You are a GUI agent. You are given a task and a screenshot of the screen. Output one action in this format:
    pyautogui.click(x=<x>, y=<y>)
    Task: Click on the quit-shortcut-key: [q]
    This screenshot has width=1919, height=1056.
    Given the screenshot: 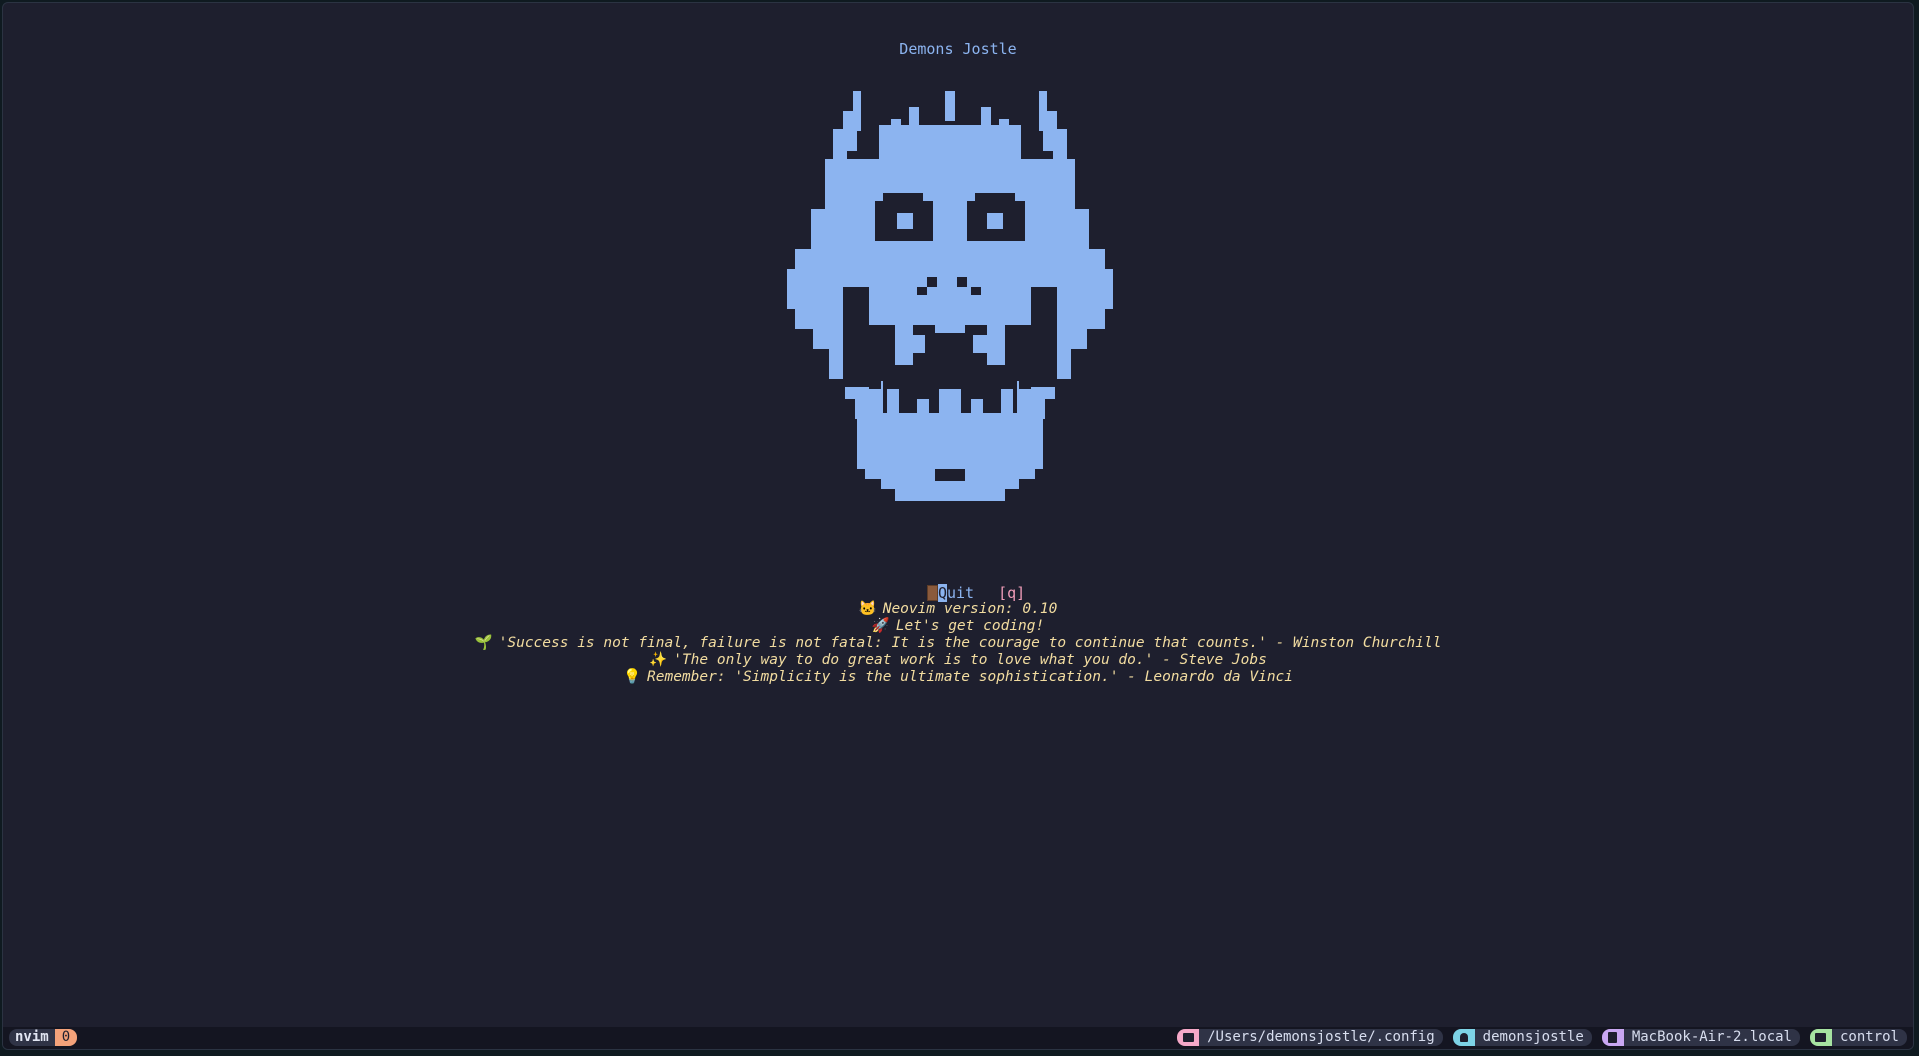 What is the action you would take?
    pyautogui.click(x=1012, y=593)
    